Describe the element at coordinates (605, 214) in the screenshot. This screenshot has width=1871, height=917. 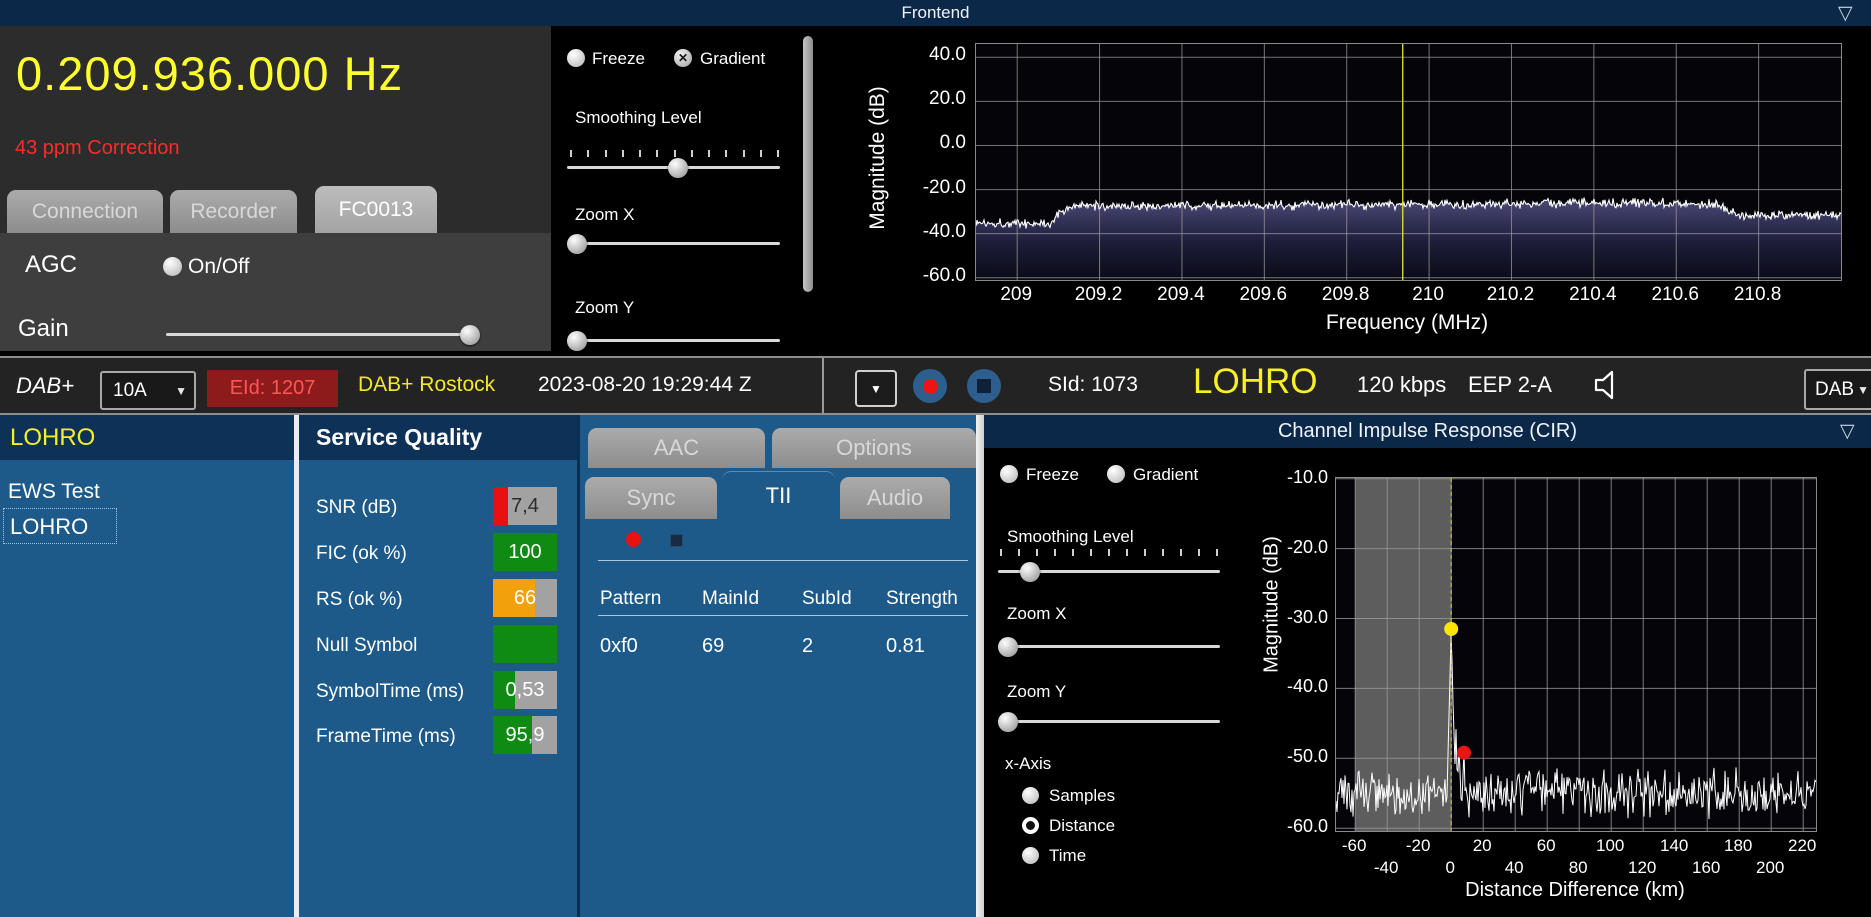
I see `fe-zoomx-label: Zoom X` at that location.